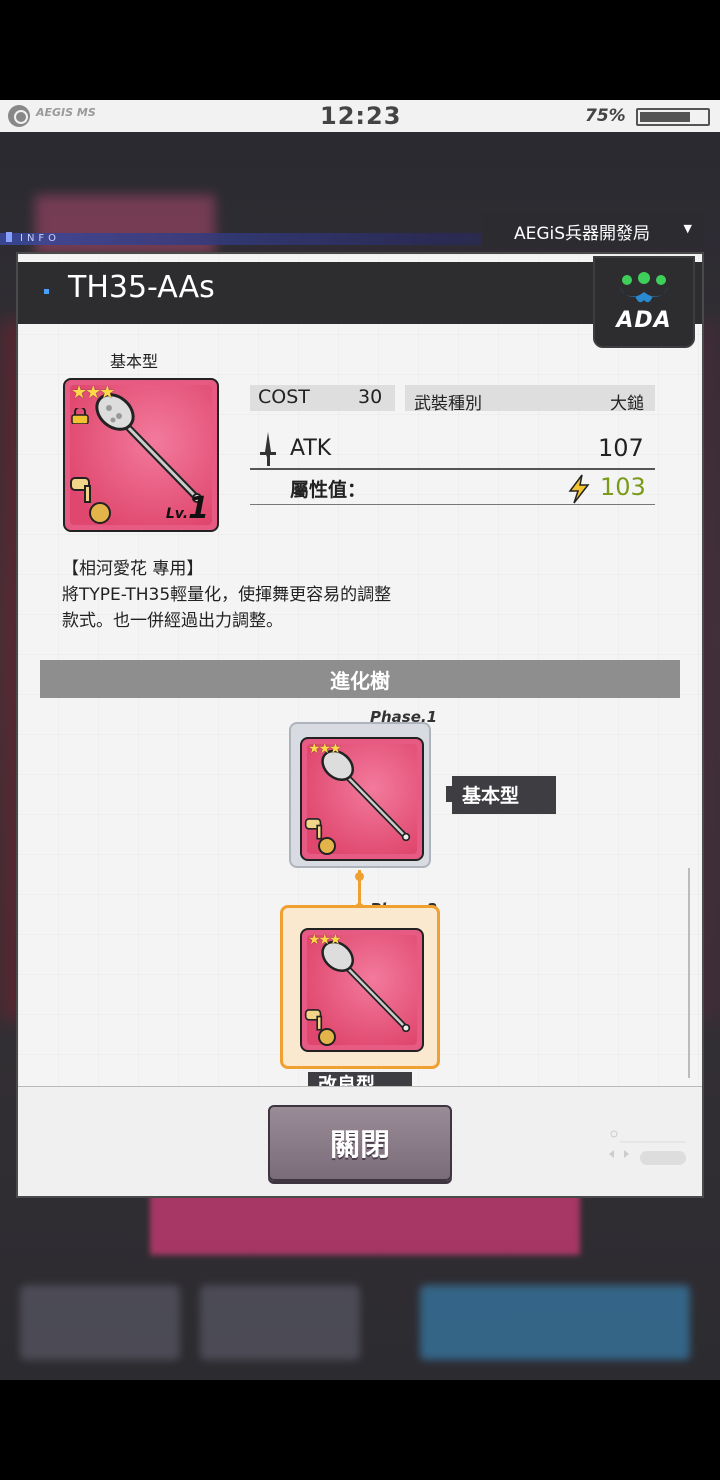  I want to click on status-time: 12:23, so click(361, 116).